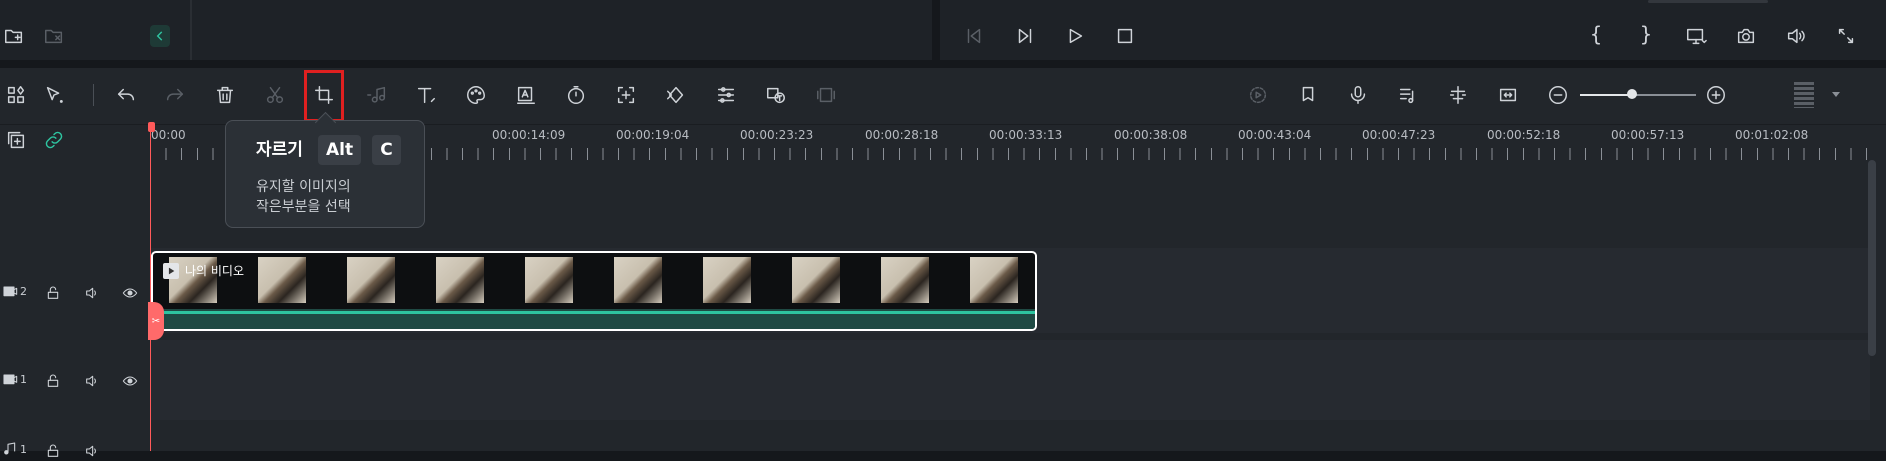  Describe the element at coordinates (303, 197) in the screenshot. I see `tooltip-description: 유지할 이미지의 작은부분을 선택` at that location.